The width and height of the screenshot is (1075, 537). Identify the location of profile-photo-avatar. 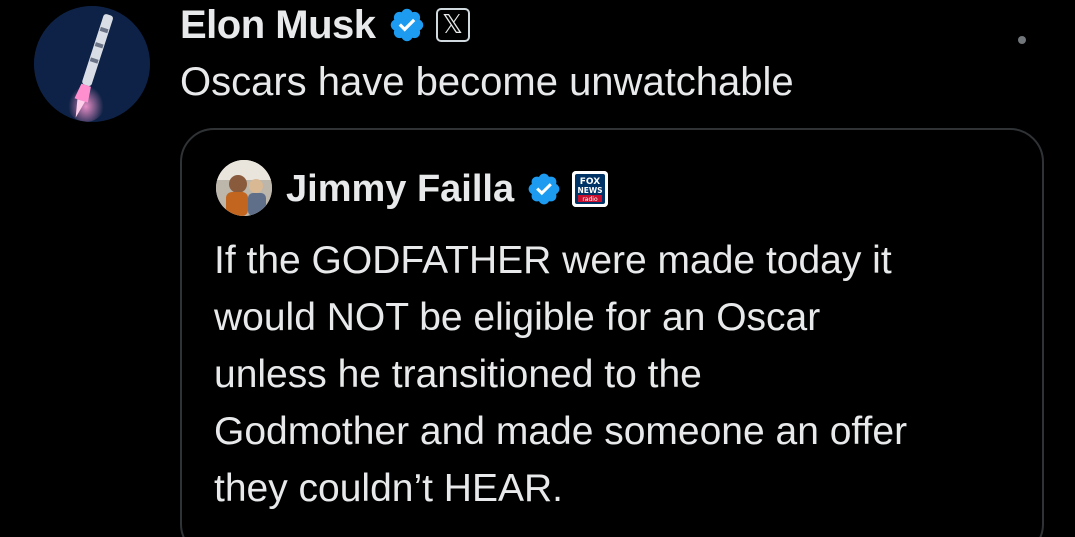
(244, 188).